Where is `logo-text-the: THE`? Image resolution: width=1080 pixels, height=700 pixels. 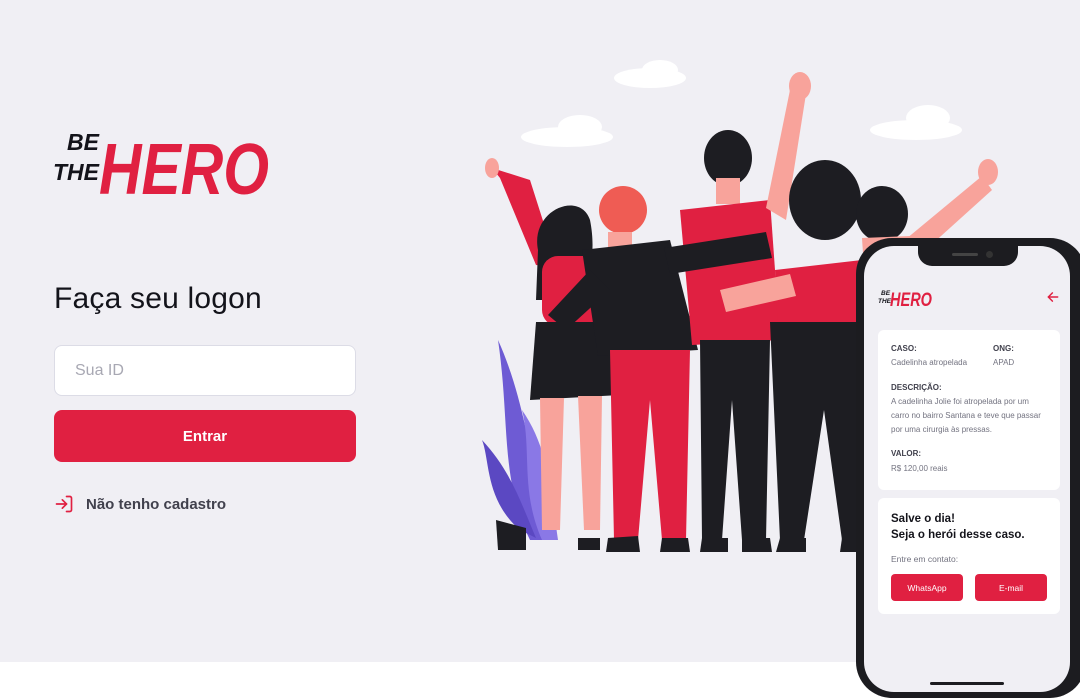
logo-text-the: THE is located at coordinates (76, 172).